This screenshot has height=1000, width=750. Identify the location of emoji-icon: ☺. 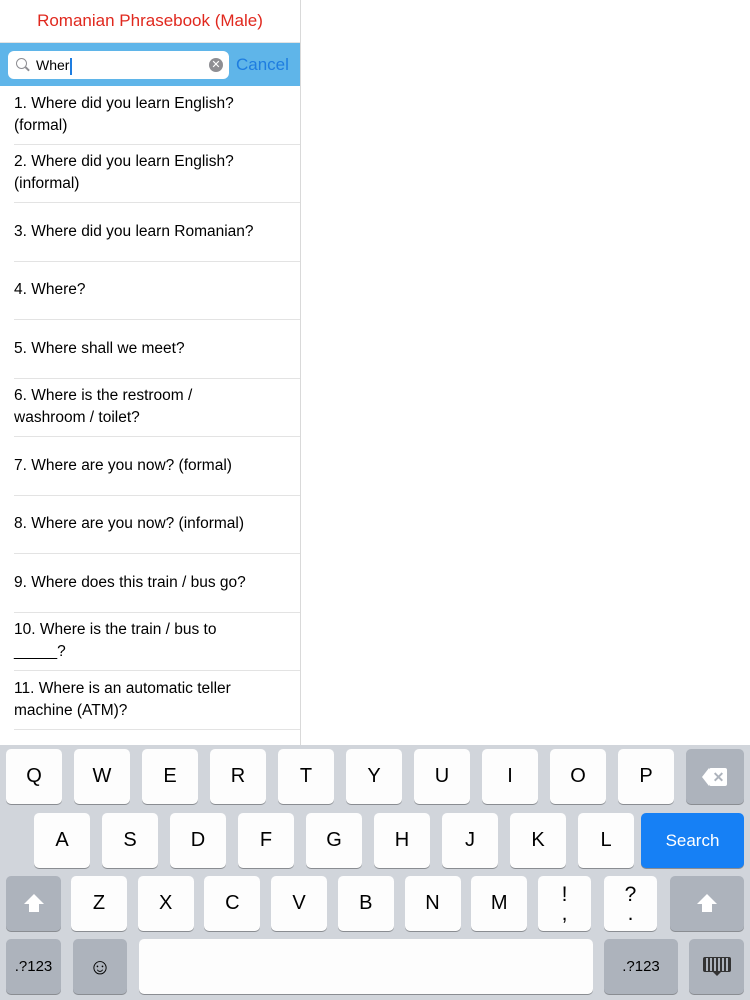
(100, 966).